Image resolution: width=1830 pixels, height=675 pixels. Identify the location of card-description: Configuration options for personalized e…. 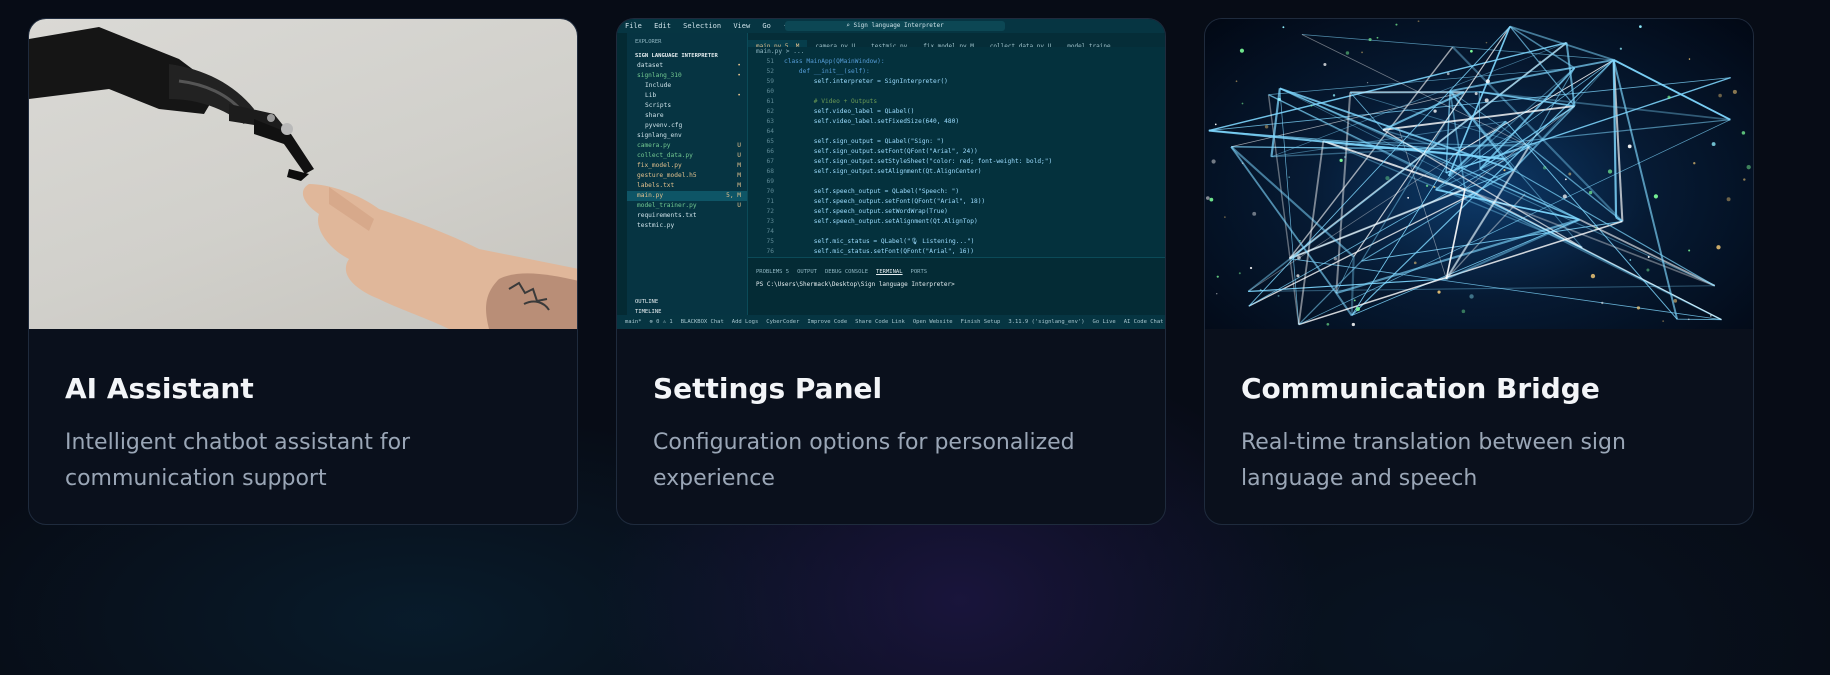
(864, 460).